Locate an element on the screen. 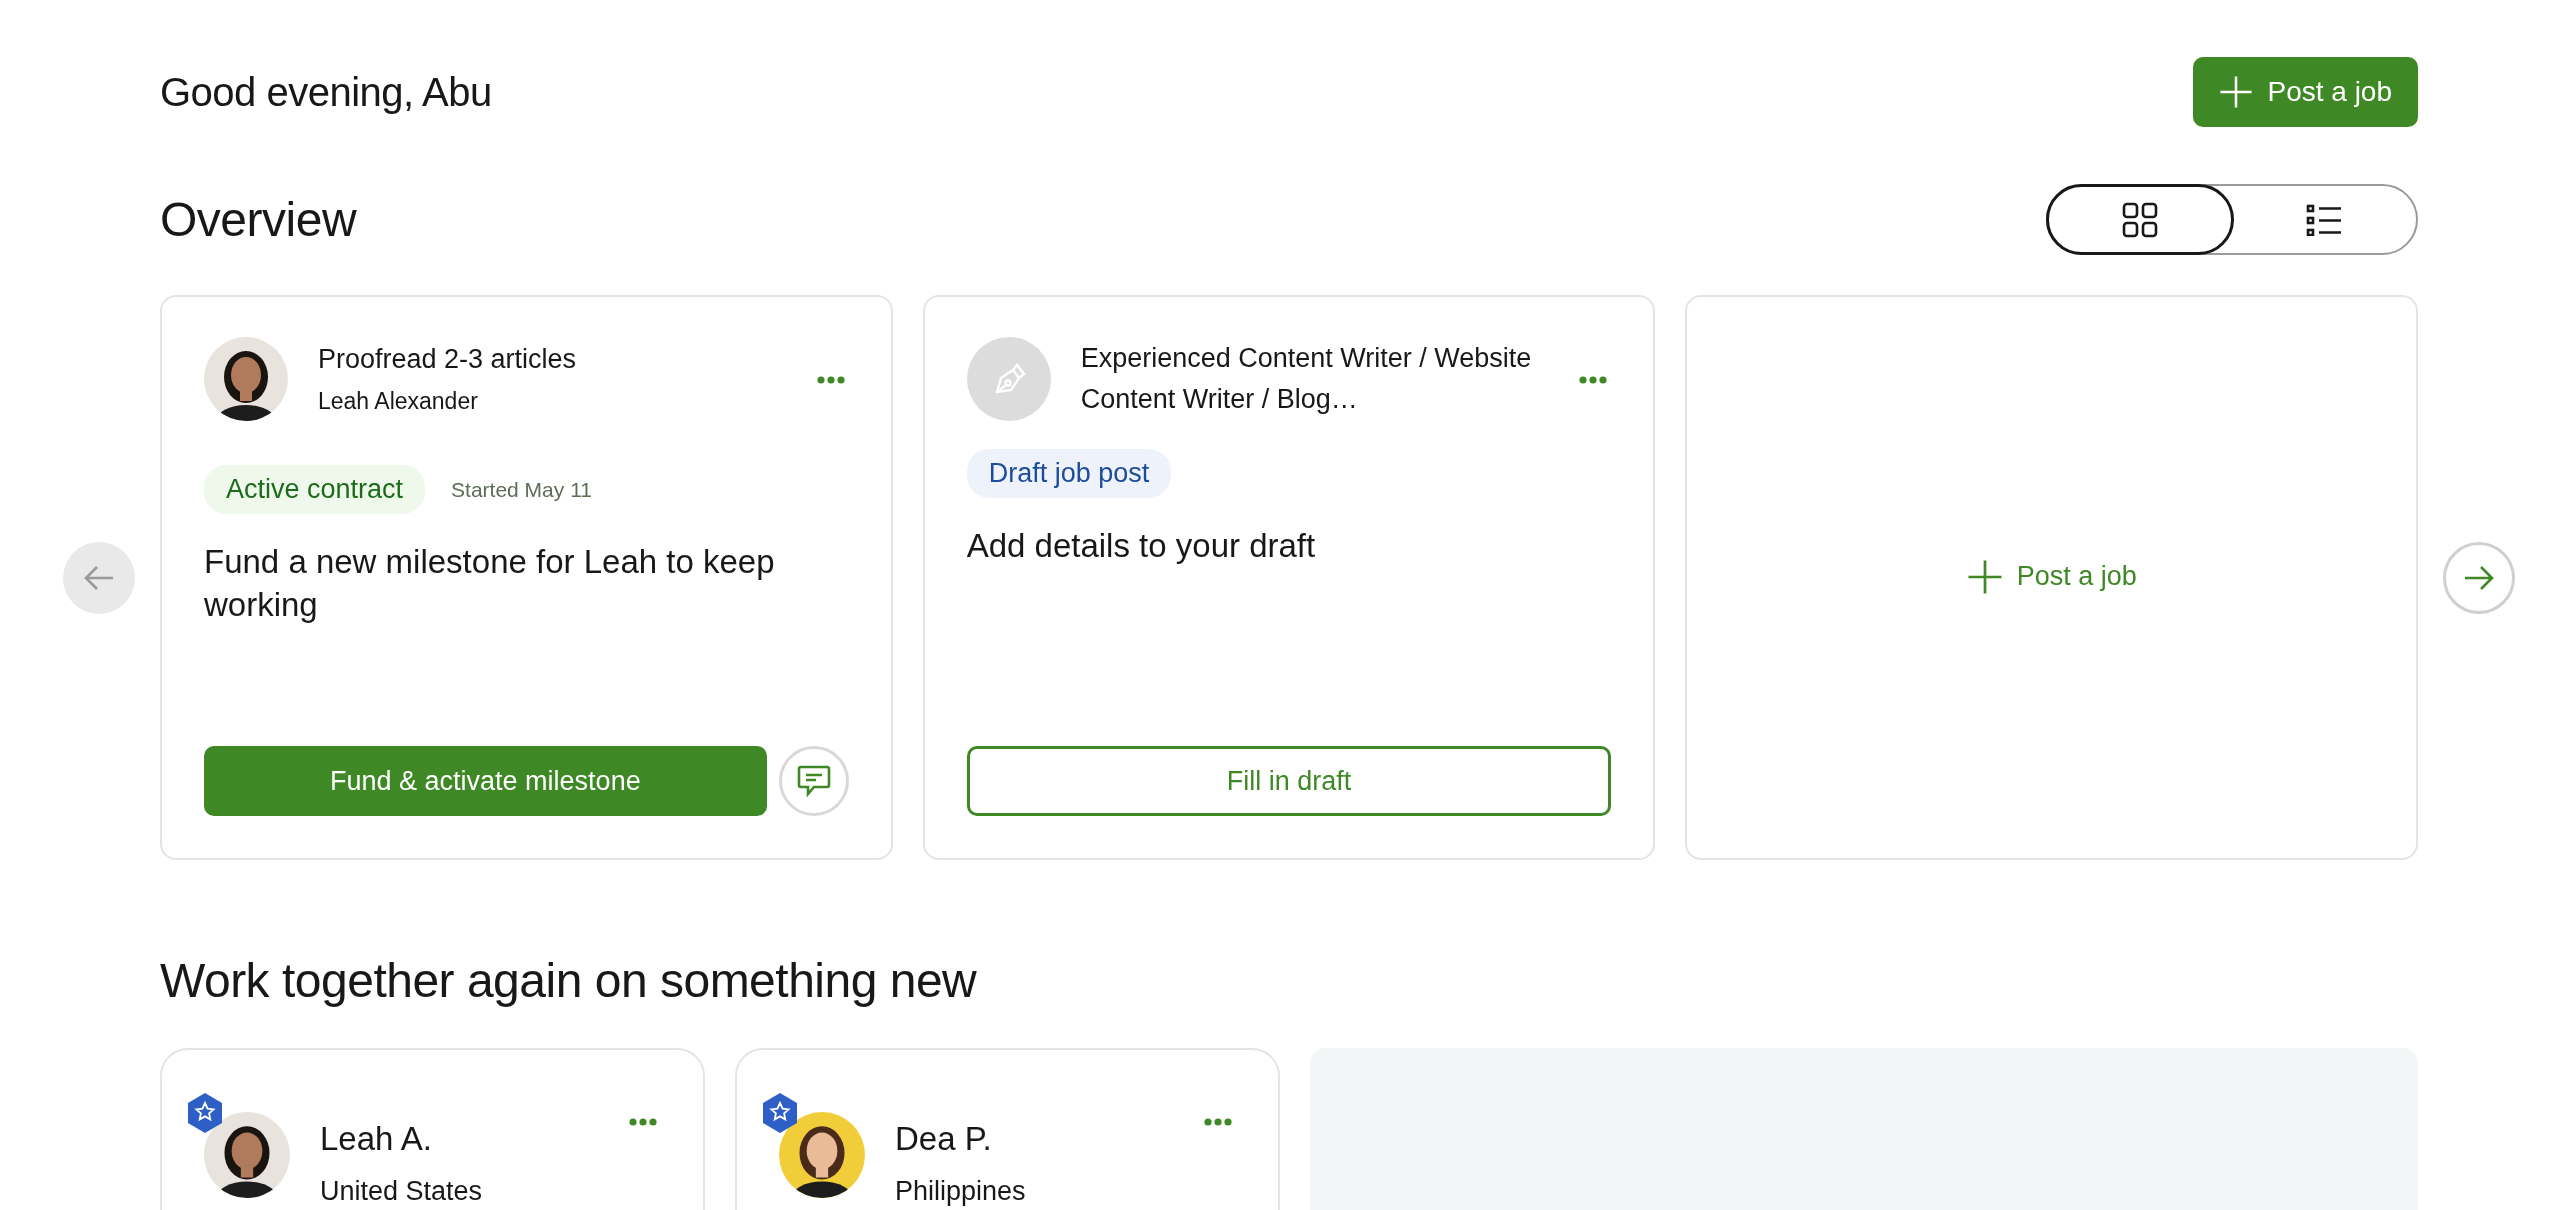  section-title: Overview is located at coordinates (258, 219).